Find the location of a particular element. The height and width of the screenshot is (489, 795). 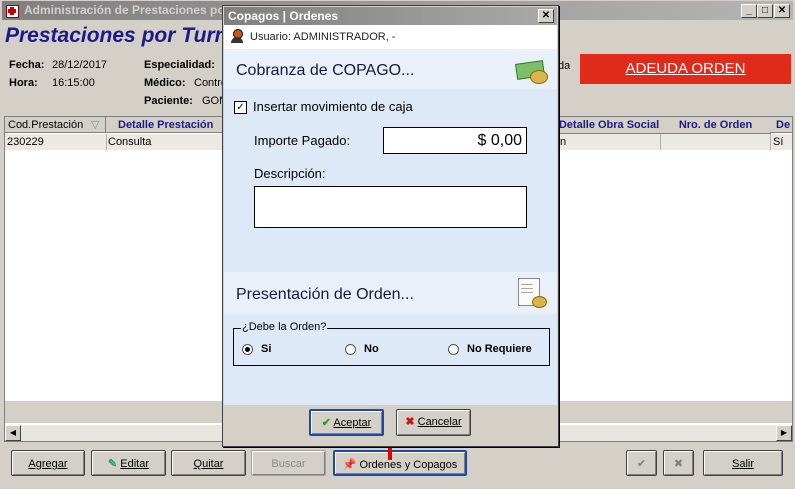

col-detalle-obra-social: Detalle Obra Social is located at coordinates (609, 125).